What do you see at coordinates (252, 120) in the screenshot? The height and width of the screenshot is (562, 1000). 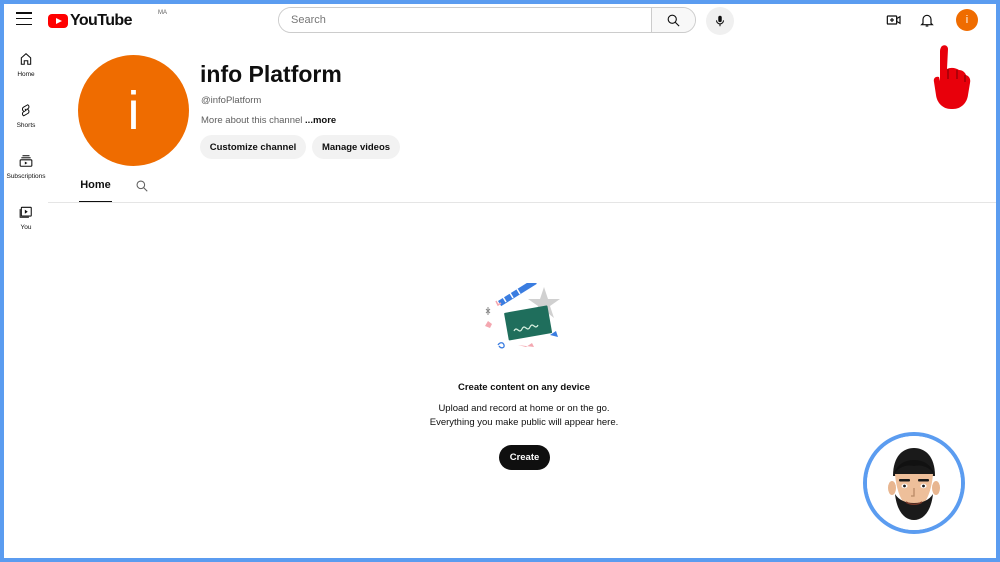 I see `channel-description-text: More about this channel` at bounding box center [252, 120].